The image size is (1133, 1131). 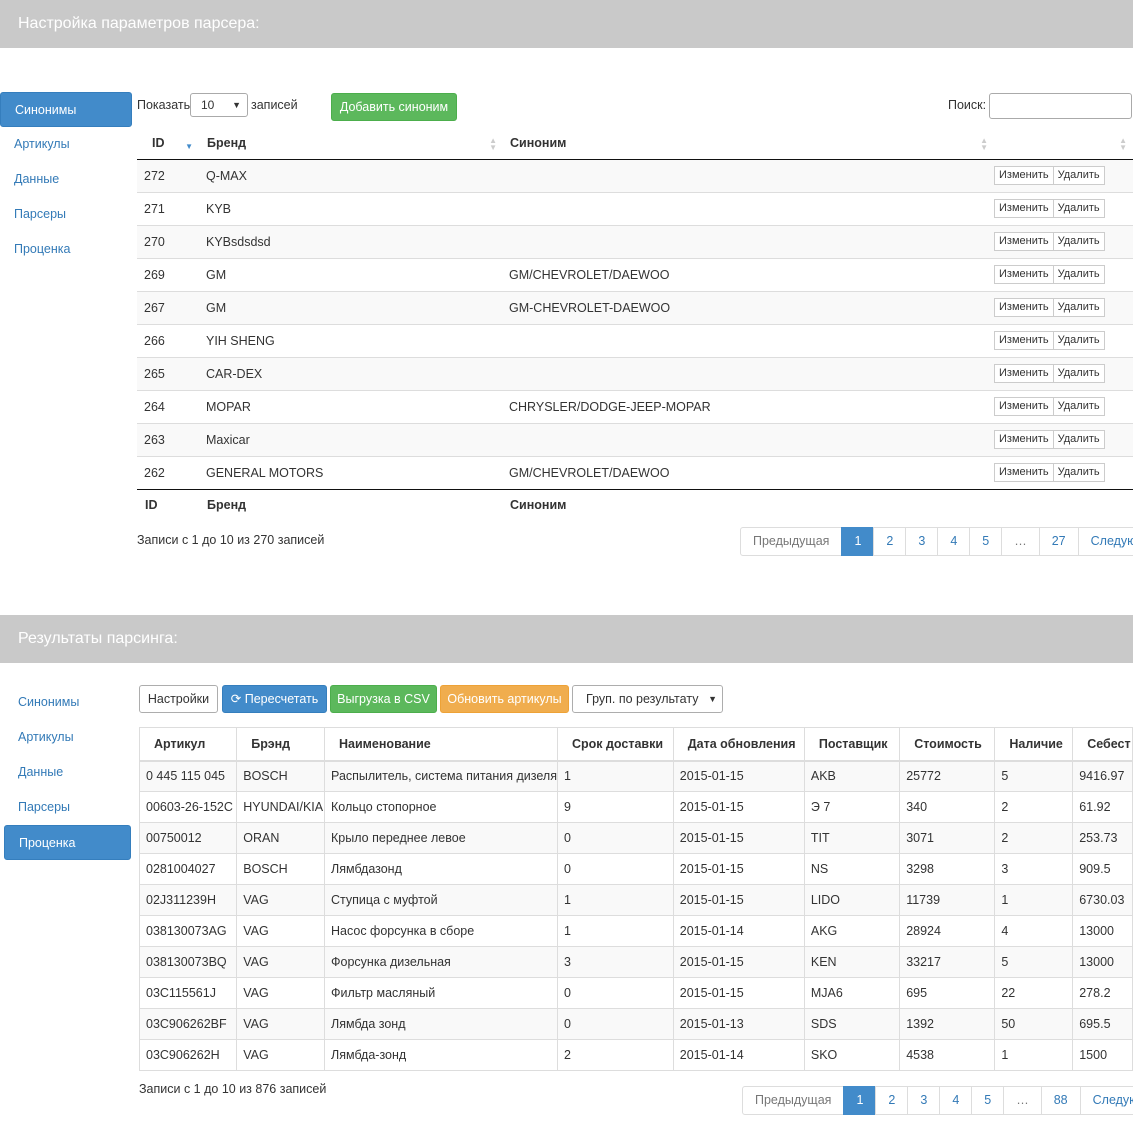 What do you see at coordinates (208, 105) in the screenshot?
I see `page-length-value: 10` at bounding box center [208, 105].